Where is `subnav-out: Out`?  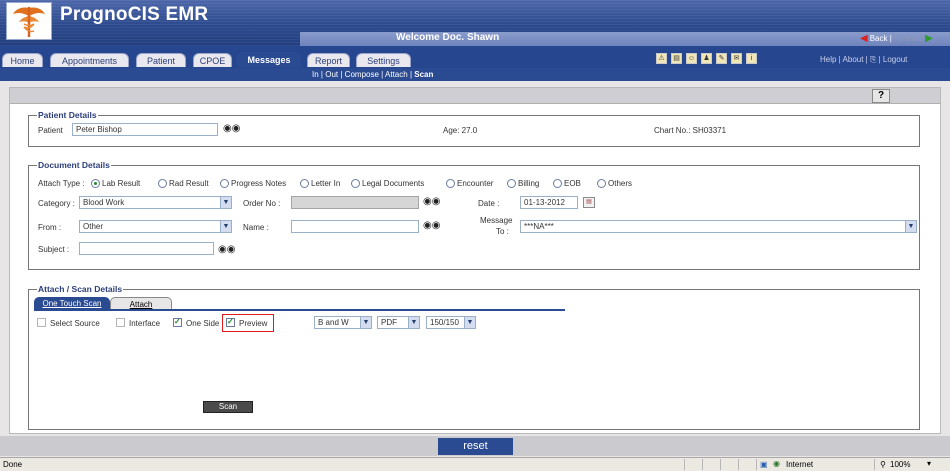 subnav-out: Out is located at coordinates (331, 74).